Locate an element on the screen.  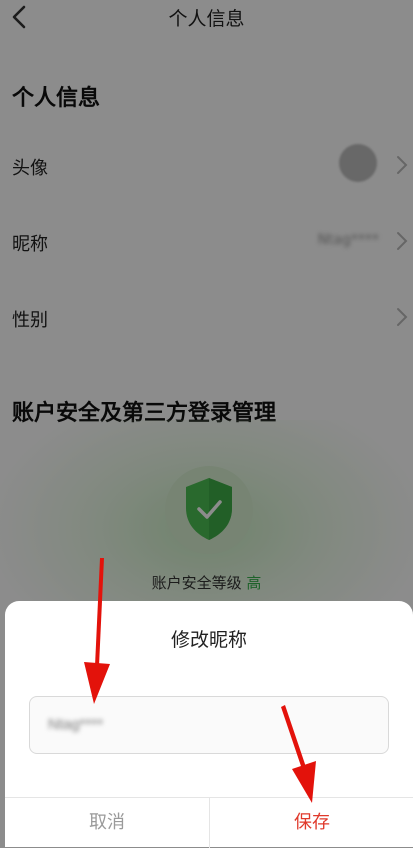
annotation-arrow-save is located at coordinates (298, 754).